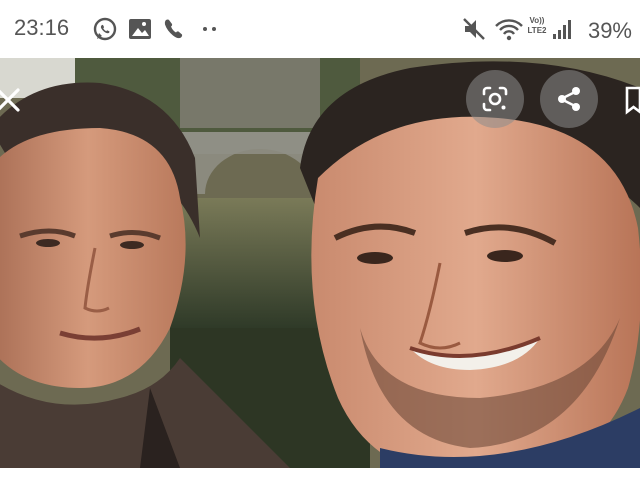  I want to click on battery-percent: 39%, so click(609, 30).